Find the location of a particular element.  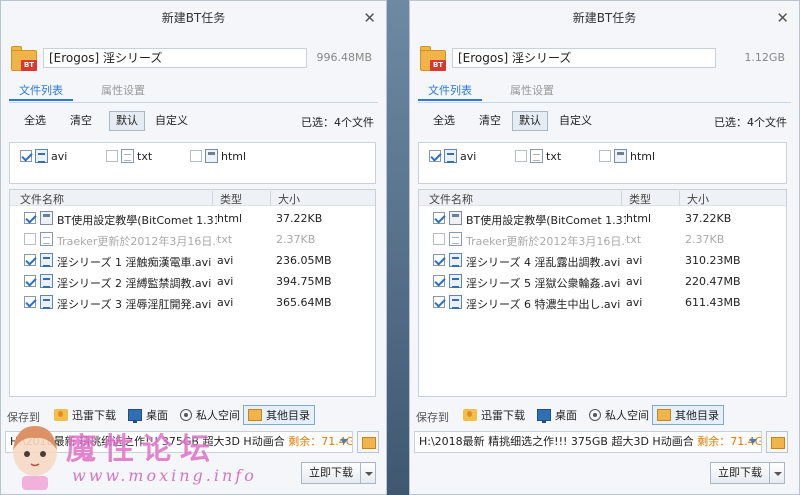

table-row: 淫シリーズ 1 淫触痴漢電車.avi avi 236.05MB is located at coordinates (192, 260).